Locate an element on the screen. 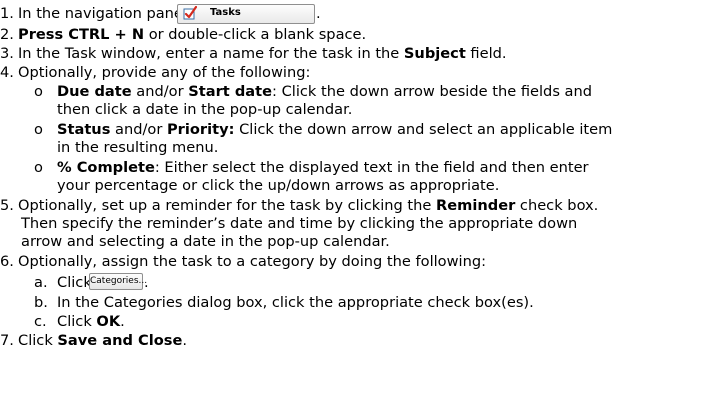  step-number: 7. is located at coordinates (7, 340).